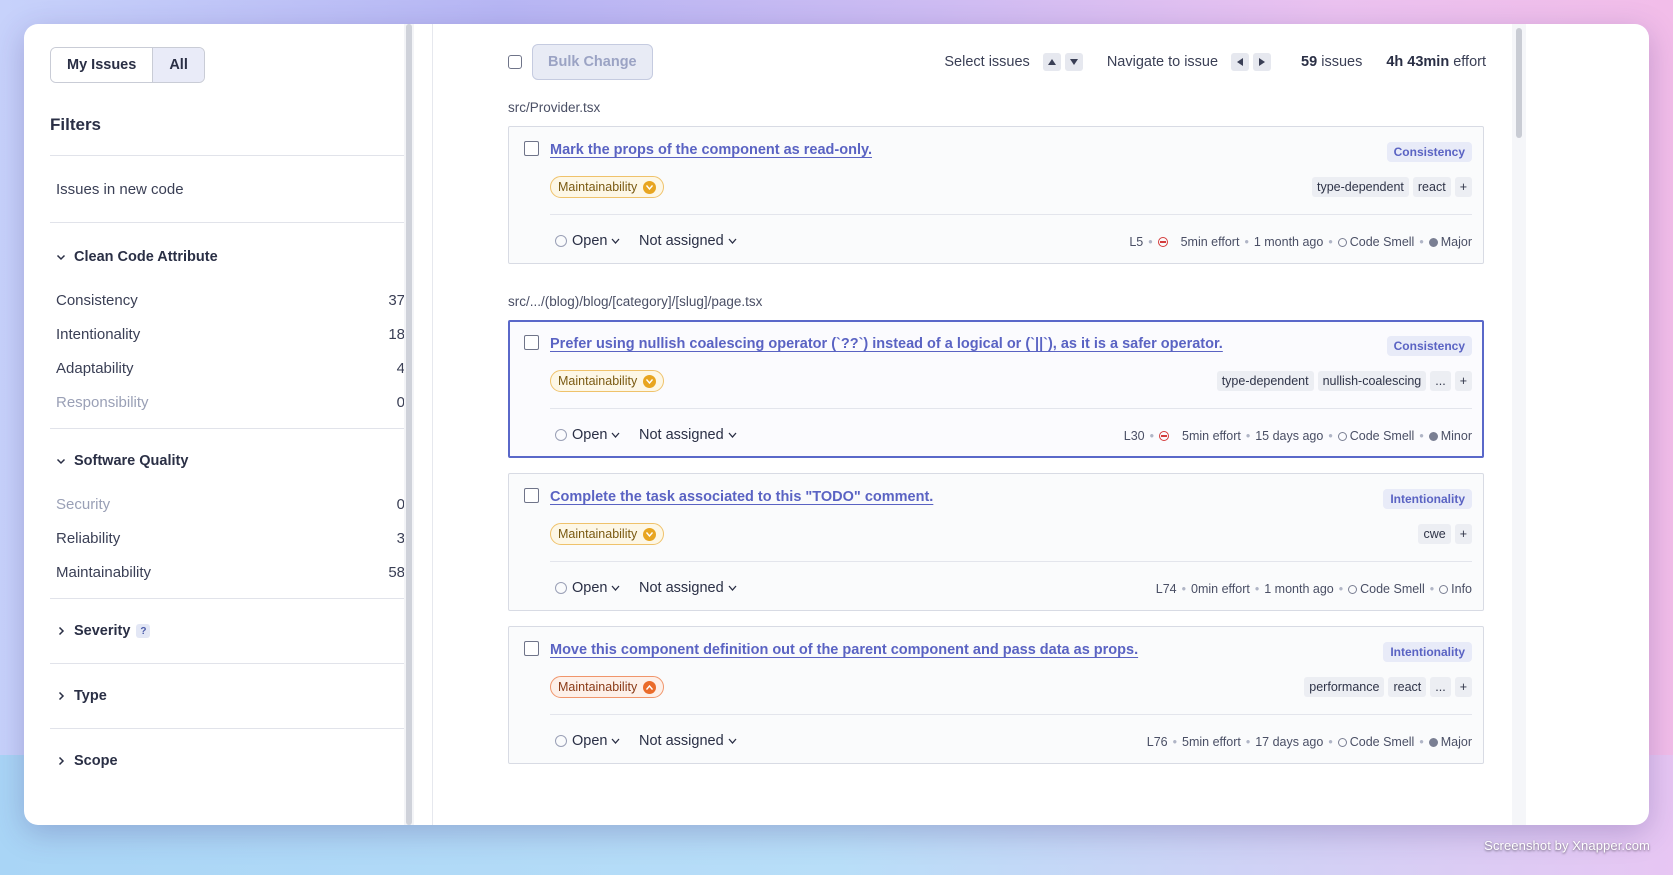 The height and width of the screenshot is (875, 1673). I want to click on sidebar-scrollbar, so click(409, 424).